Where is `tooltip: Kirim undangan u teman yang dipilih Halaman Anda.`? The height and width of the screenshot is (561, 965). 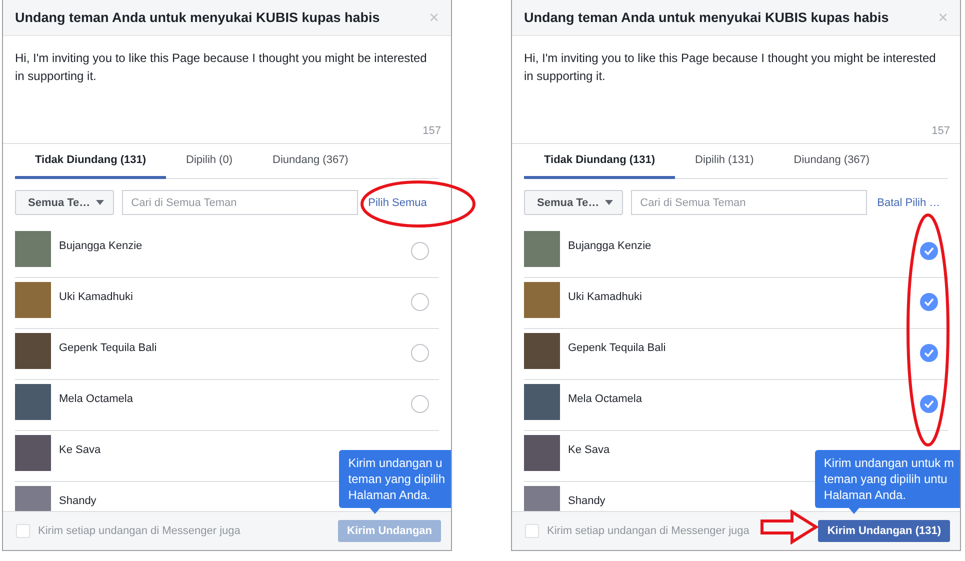
tooltip: Kirim undangan u teman yang dipilih Halaman Anda. is located at coordinates (395, 479).